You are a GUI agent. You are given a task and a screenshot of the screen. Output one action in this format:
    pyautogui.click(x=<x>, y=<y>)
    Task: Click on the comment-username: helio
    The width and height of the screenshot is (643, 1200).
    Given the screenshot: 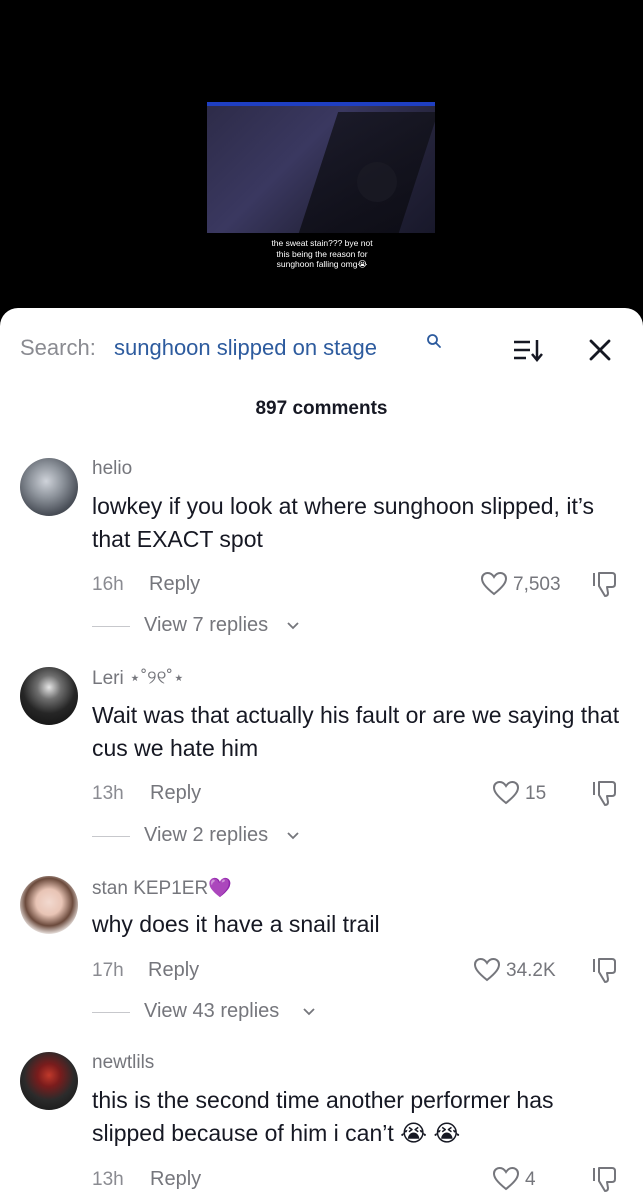 What is the action you would take?
    pyautogui.click(x=112, y=469)
    